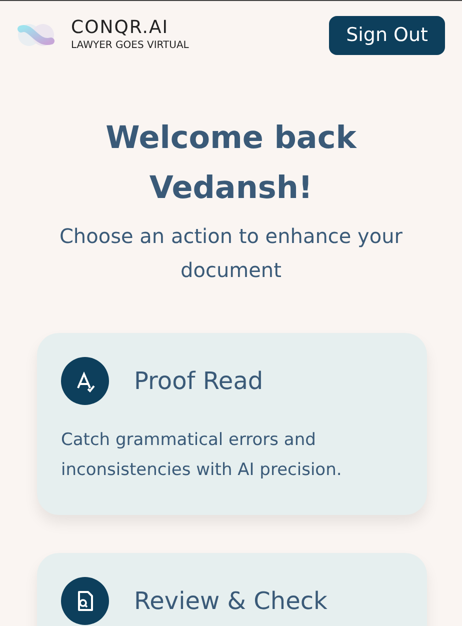 The height and width of the screenshot is (626, 462). I want to click on action-description: Catch grammatical errors and inconsistencies with AI precision., so click(202, 455).